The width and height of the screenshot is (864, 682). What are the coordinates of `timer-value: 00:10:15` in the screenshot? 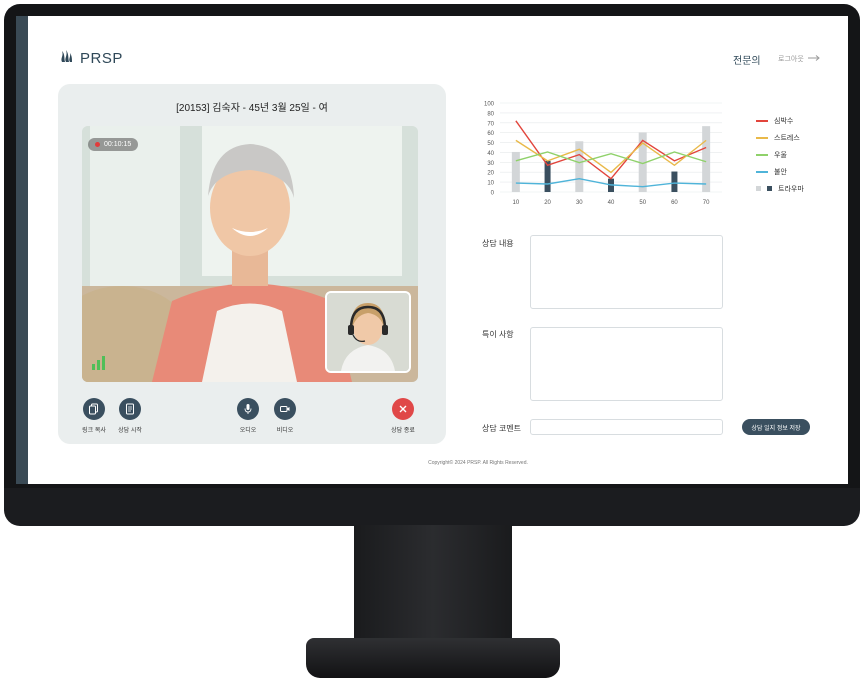 It's located at (118, 144).